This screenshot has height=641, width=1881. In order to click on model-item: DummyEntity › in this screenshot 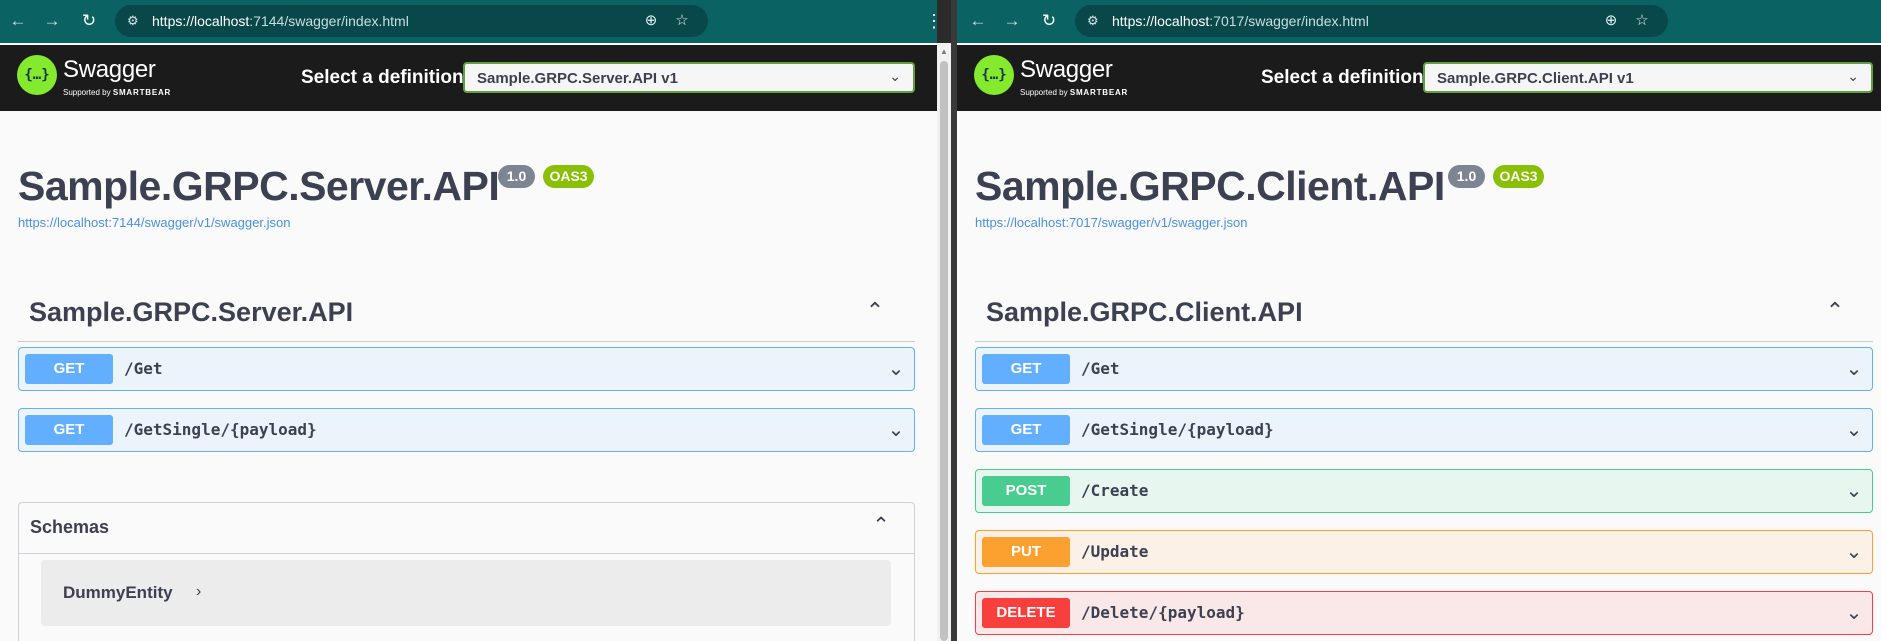, I will do `click(466, 593)`.